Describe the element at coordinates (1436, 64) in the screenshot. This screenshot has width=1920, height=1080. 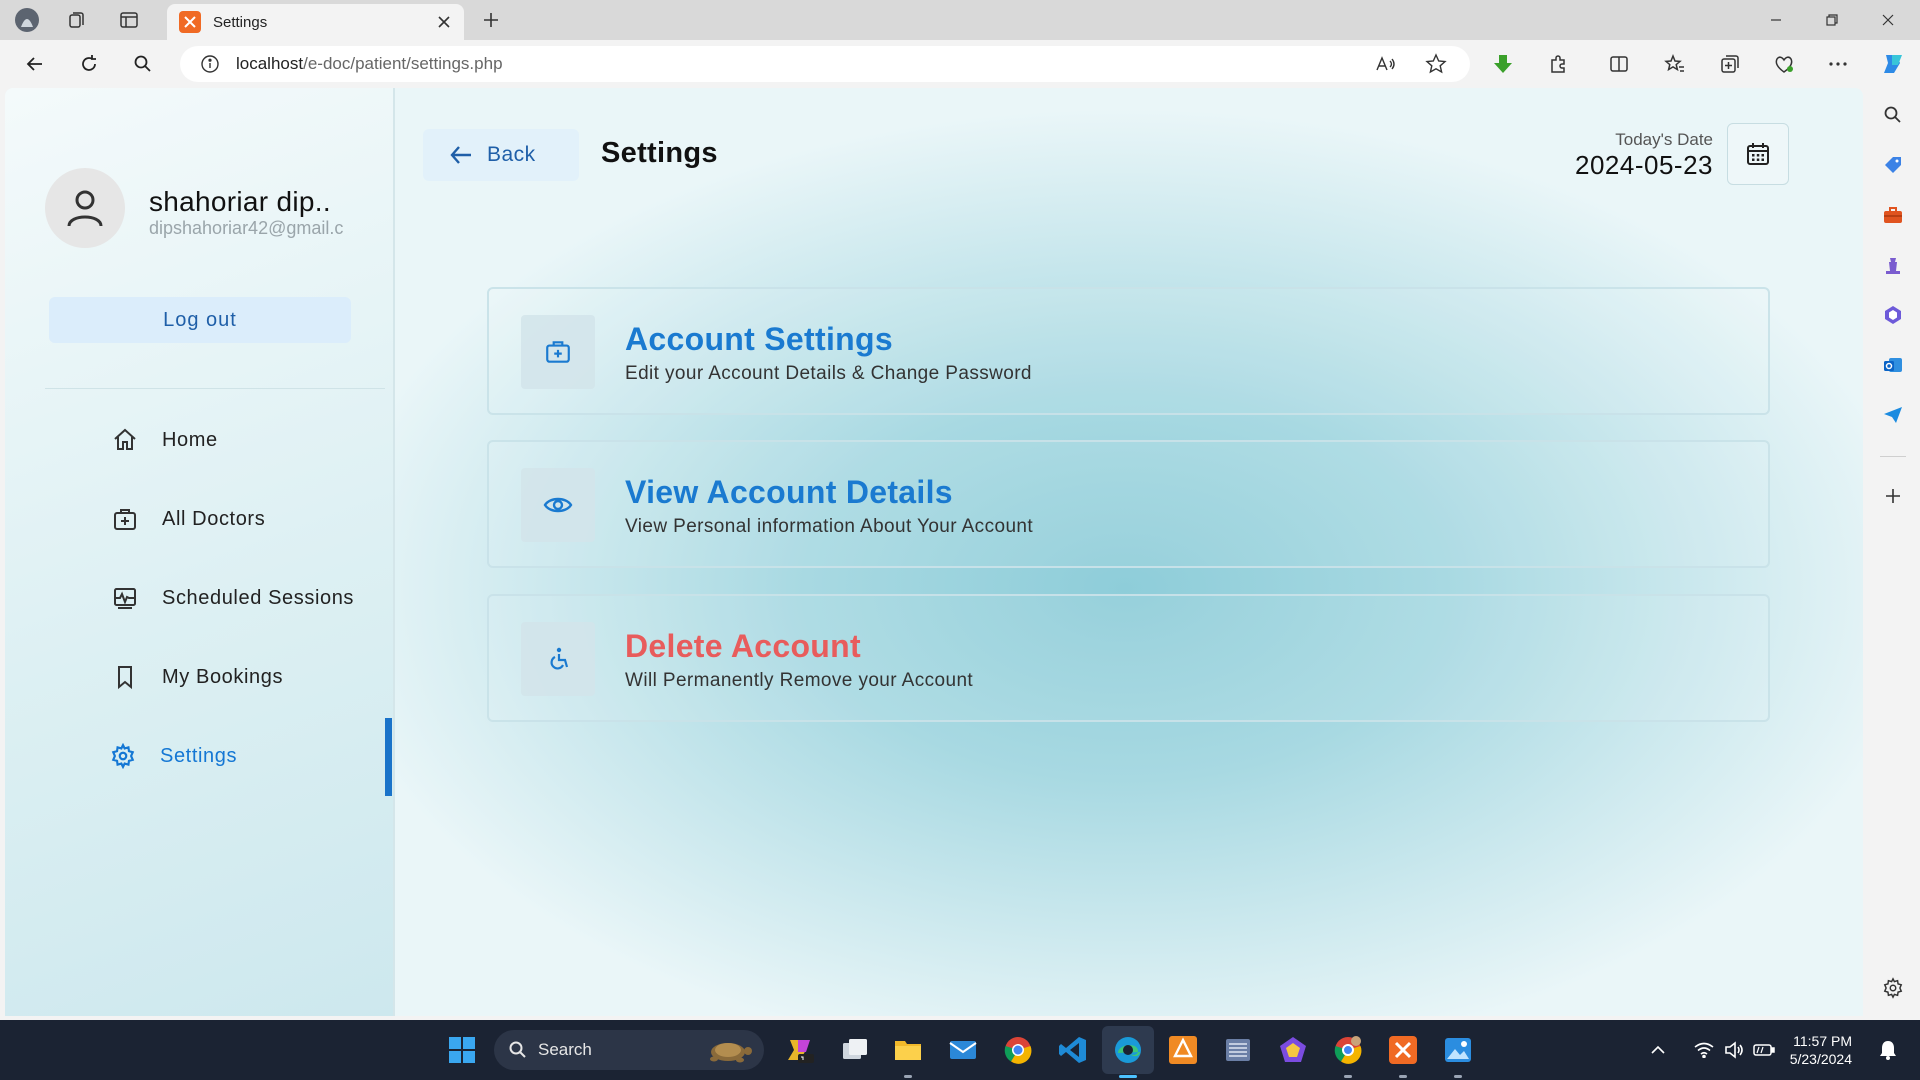
I see `favorite-star-icon` at that location.